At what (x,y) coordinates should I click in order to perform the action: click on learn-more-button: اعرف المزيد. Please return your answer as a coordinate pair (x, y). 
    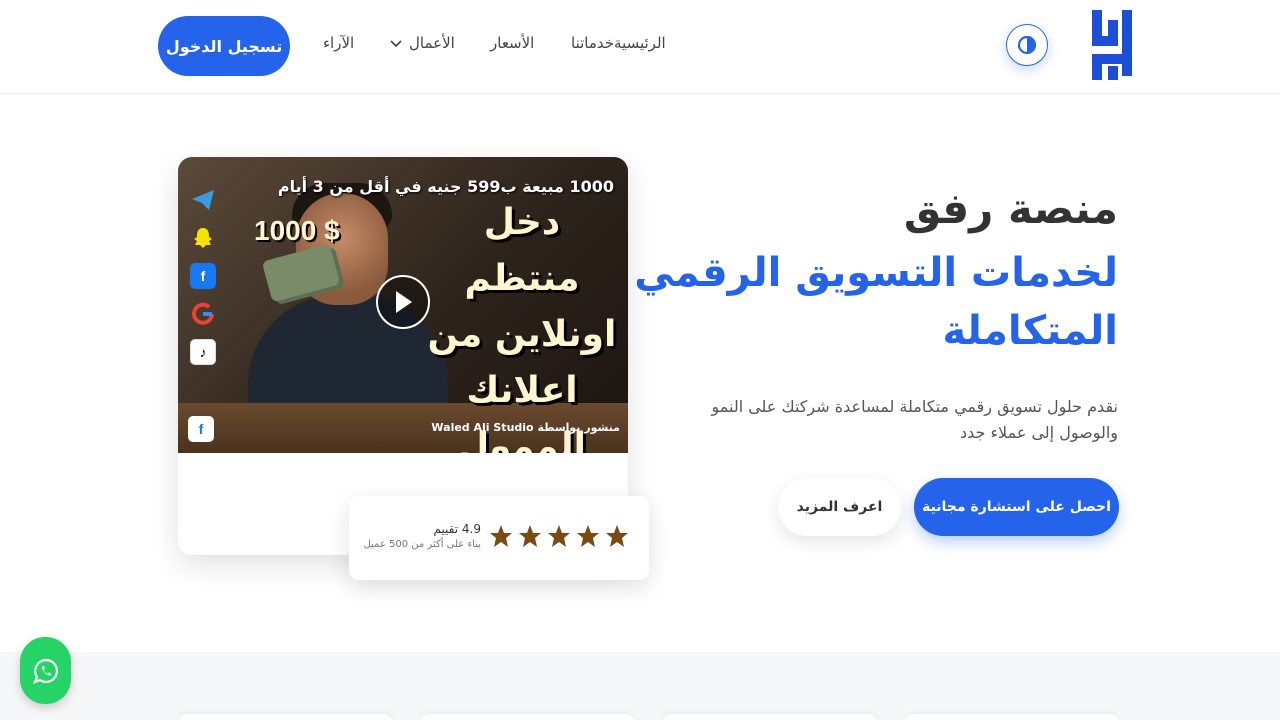
    Looking at the image, I should click on (839, 507).